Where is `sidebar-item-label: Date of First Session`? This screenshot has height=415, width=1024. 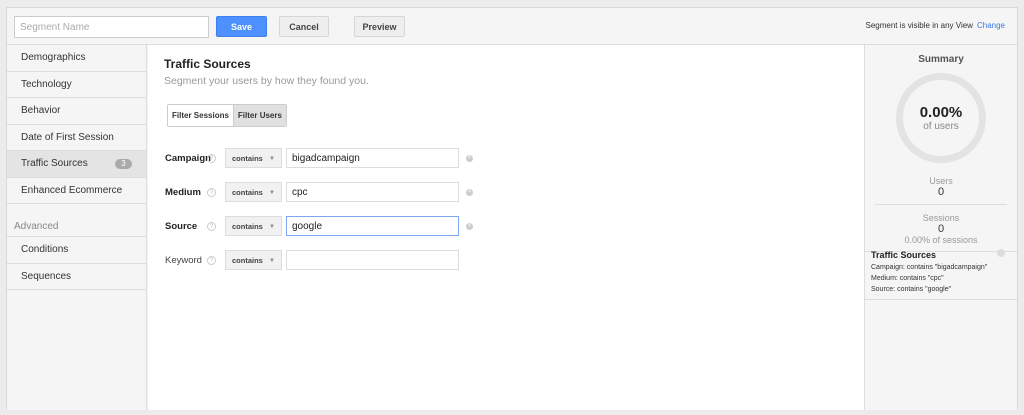
sidebar-item-label: Date of First Session is located at coordinates (67, 137).